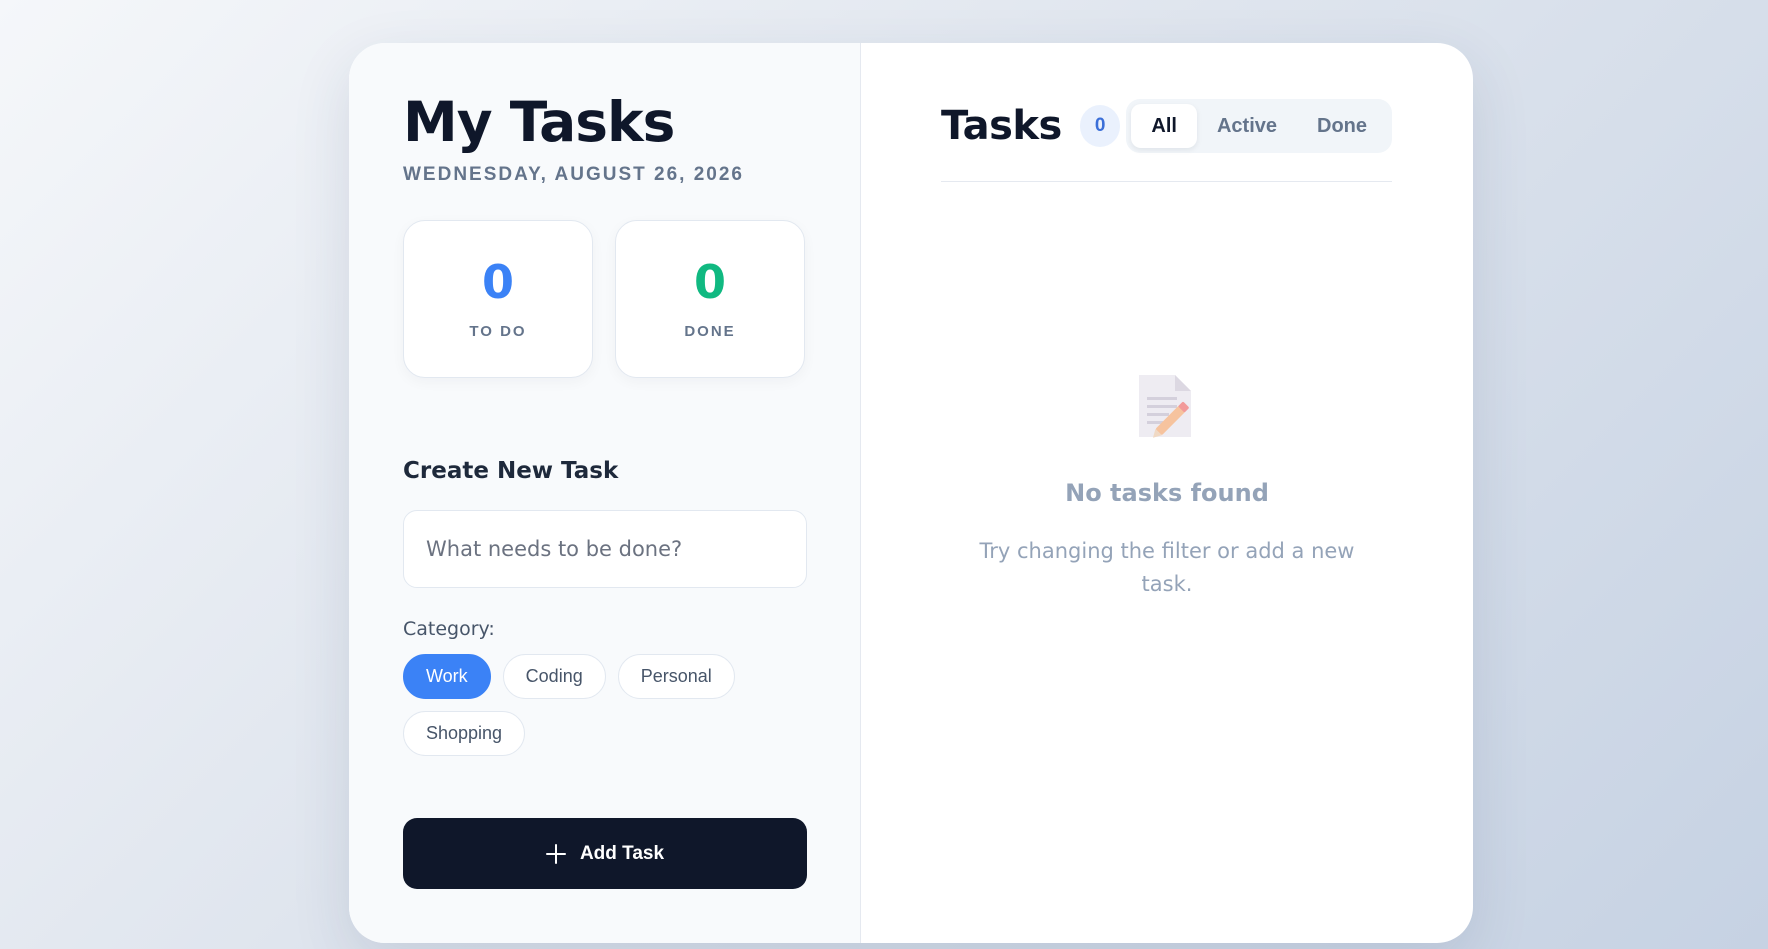  I want to click on memo-icon, so click(1165, 406).